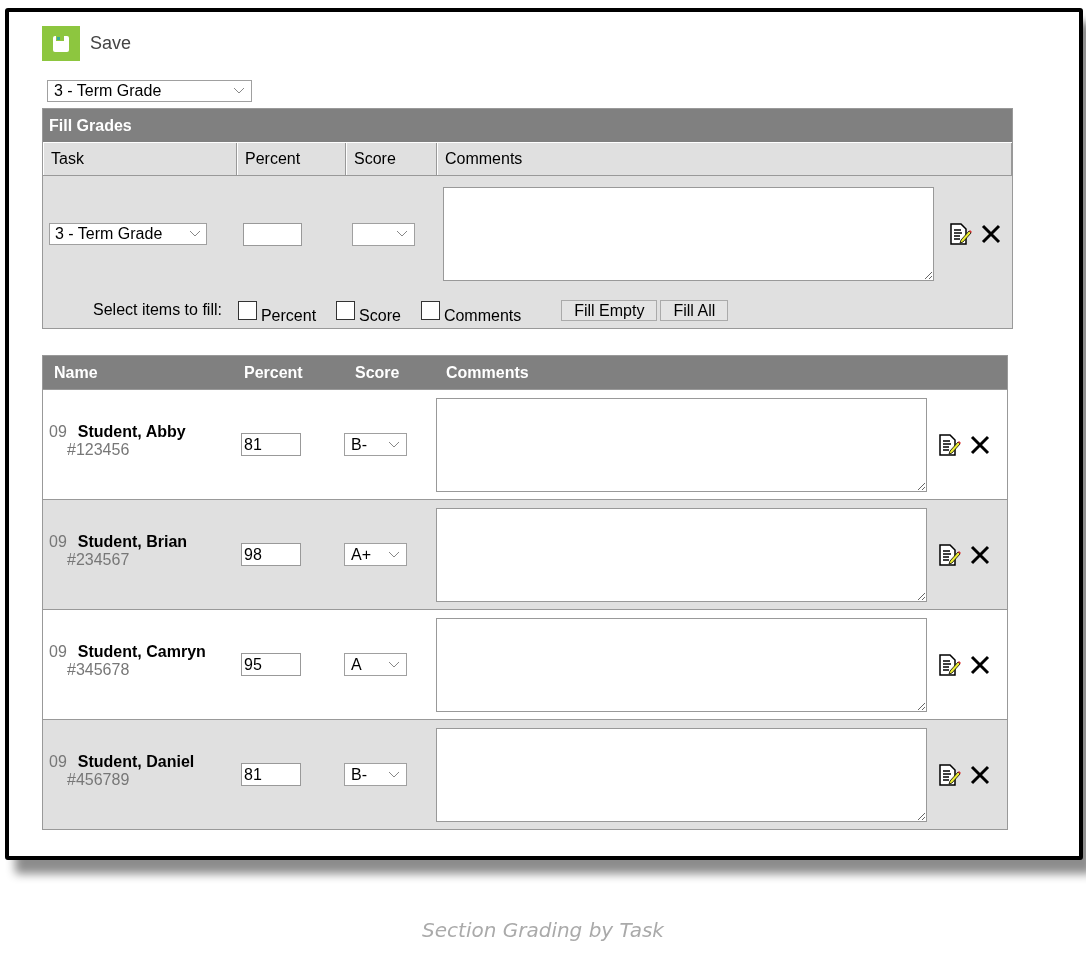  I want to click on fill-button: Fill Empty, so click(609, 310).